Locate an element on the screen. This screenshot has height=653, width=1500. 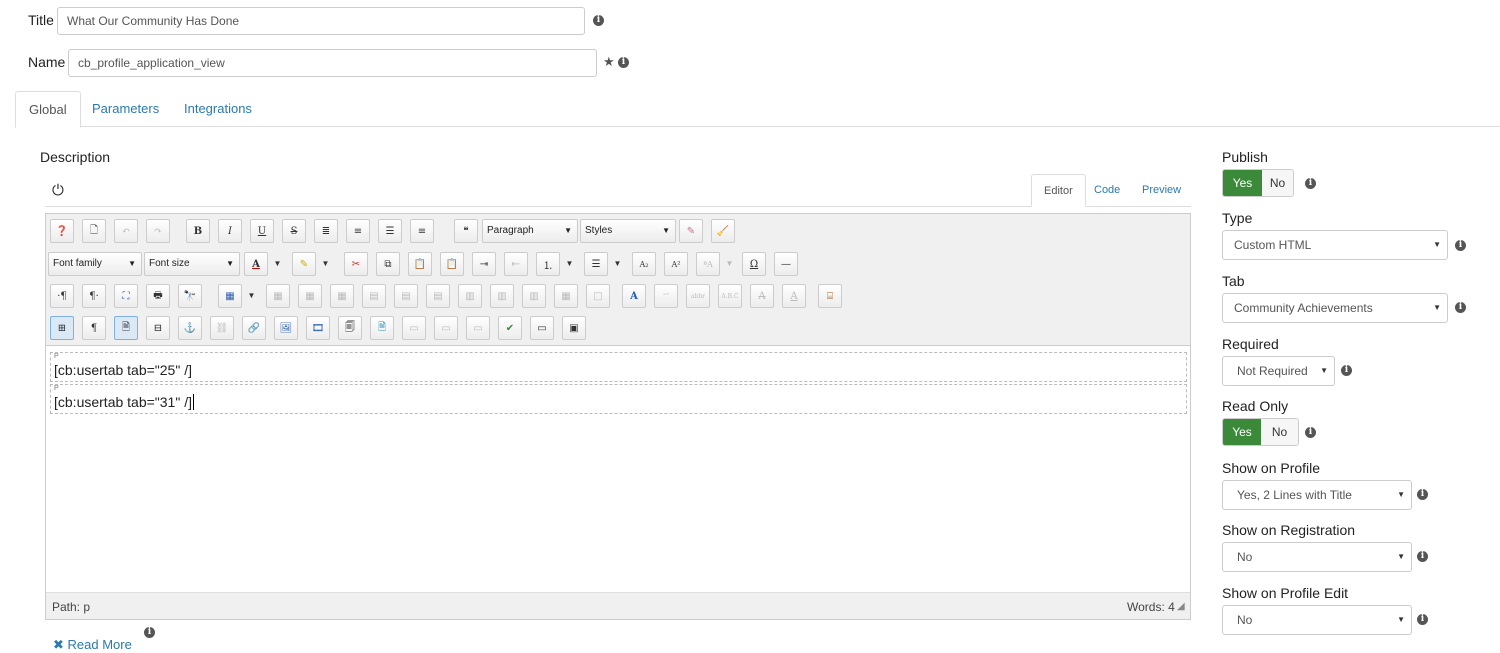
table-dropdown-icon: ▼ is located at coordinates (251, 296).